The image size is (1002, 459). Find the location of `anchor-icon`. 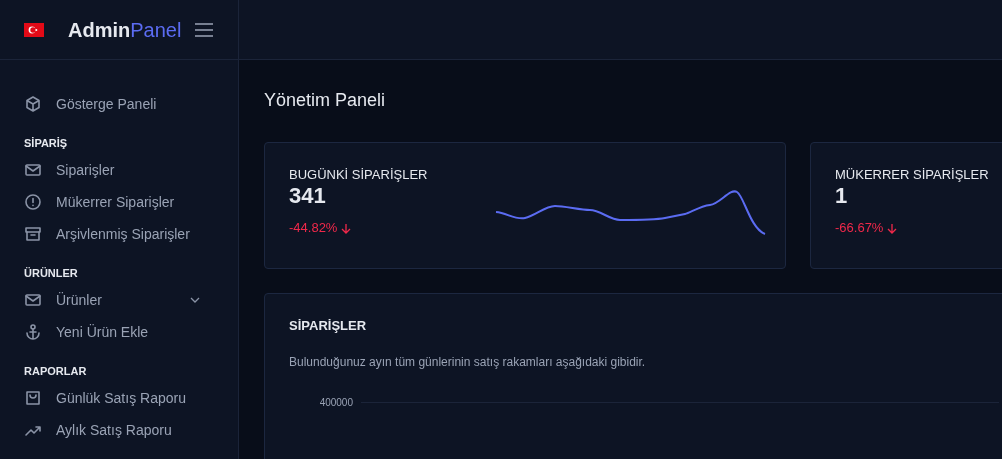

anchor-icon is located at coordinates (33, 332).